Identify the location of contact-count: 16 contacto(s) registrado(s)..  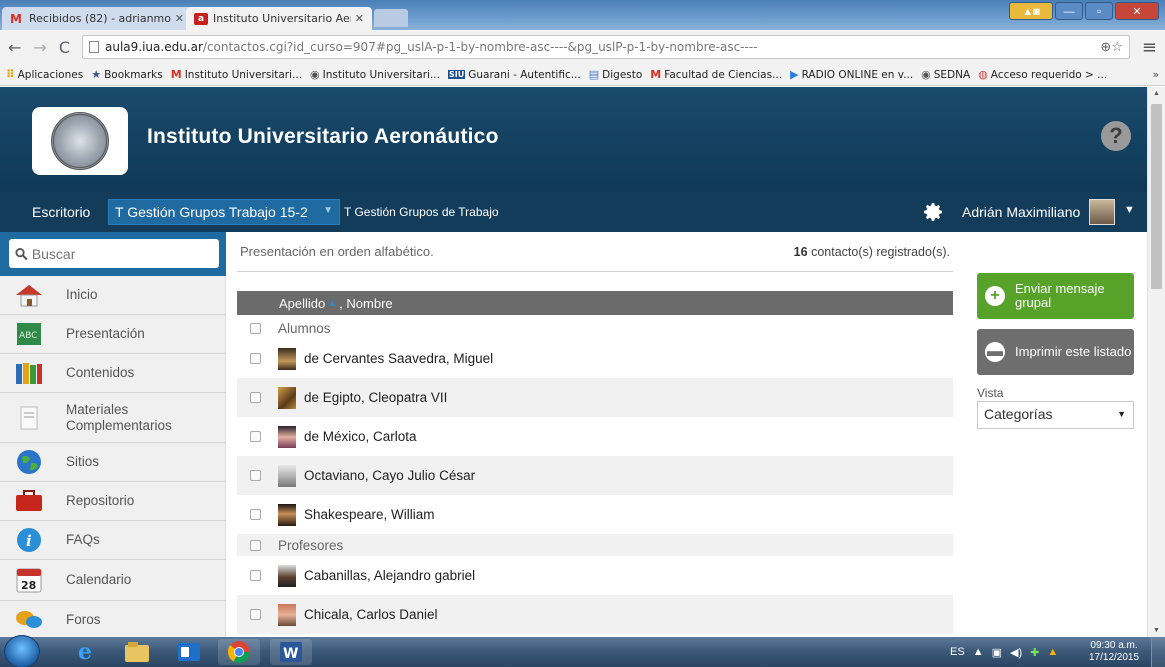
(871, 251).